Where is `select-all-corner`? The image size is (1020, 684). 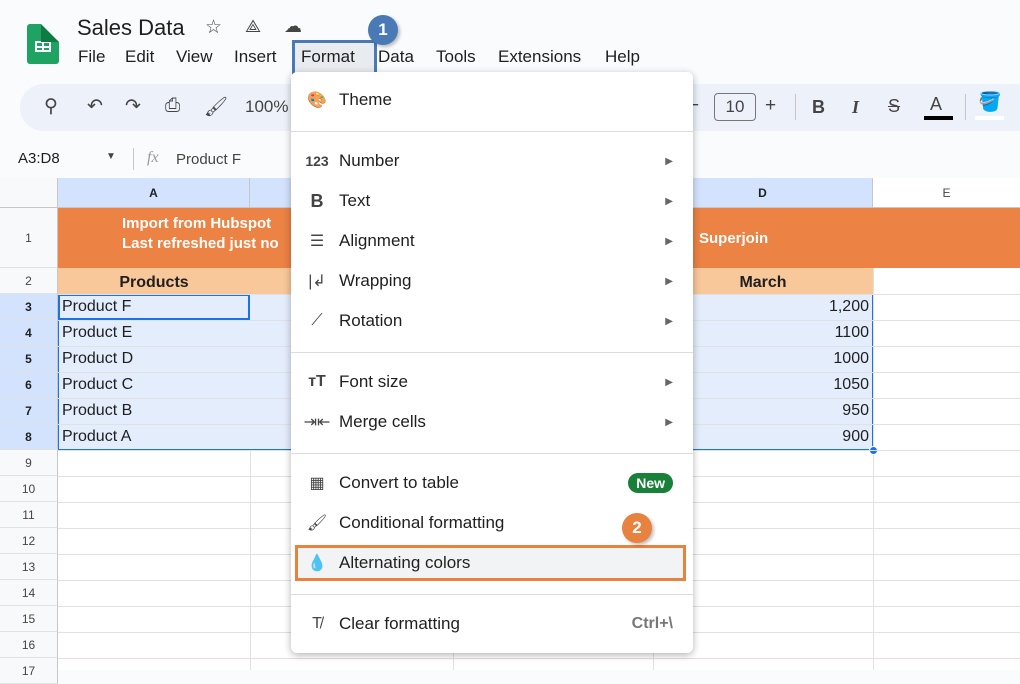
select-all-corner is located at coordinates (29, 193).